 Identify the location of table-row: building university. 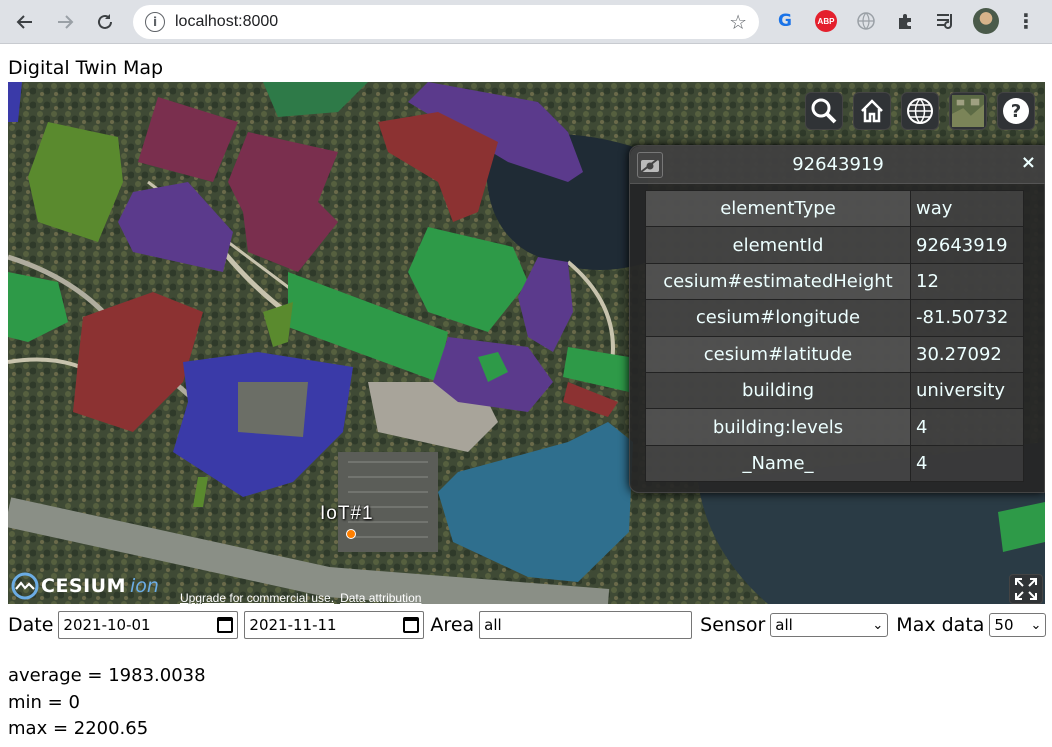
(834, 390).